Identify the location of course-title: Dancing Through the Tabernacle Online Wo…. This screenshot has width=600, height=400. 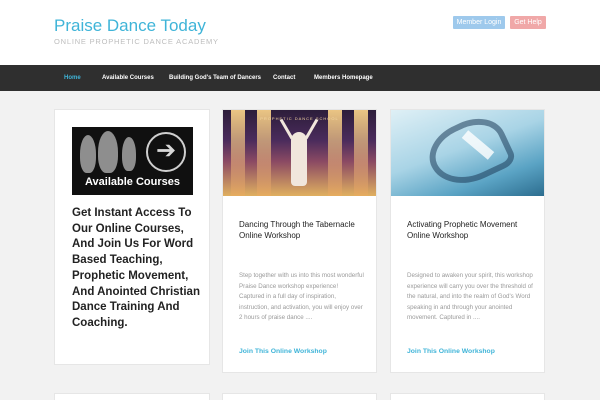
(304, 230).